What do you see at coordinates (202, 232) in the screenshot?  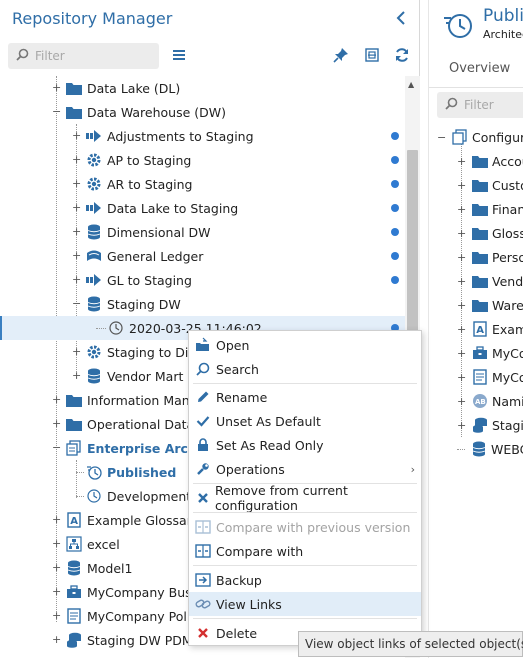 I see `tree-row-dimensional-dw: + Dimensional DW` at bounding box center [202, 232].